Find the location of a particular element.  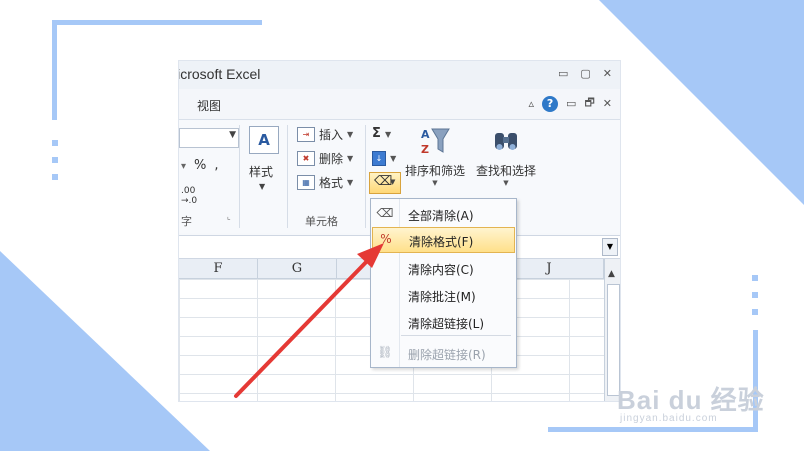

watermark-brand: Bai du 经验 is located at coordinates (691, 400).